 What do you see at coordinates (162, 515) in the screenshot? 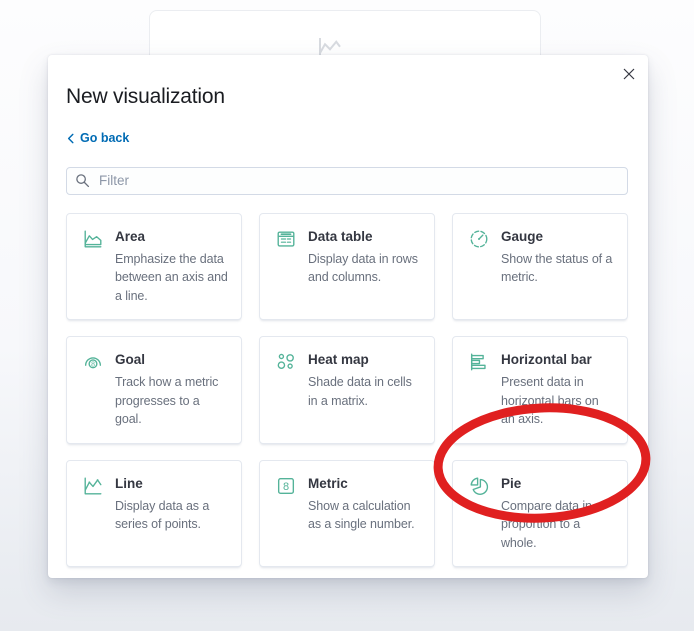
I see `card-description: Display data as a series of points.` at bounding box center [162, 515].